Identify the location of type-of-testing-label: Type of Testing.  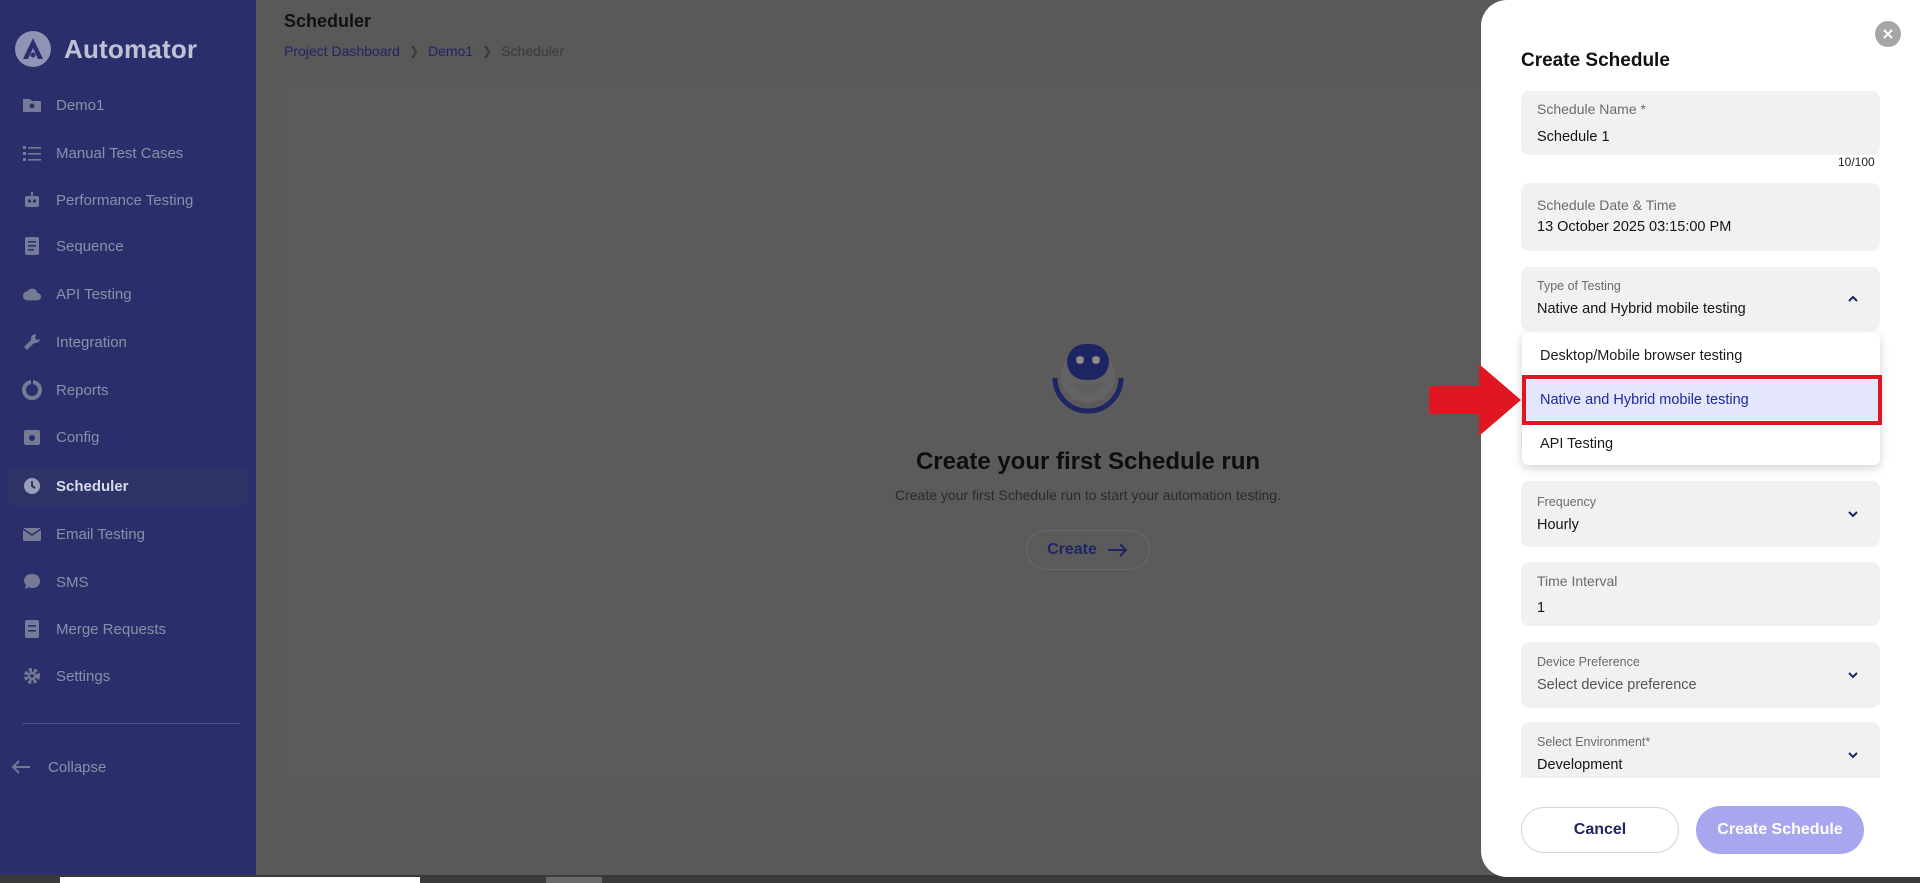
(1579, 286).